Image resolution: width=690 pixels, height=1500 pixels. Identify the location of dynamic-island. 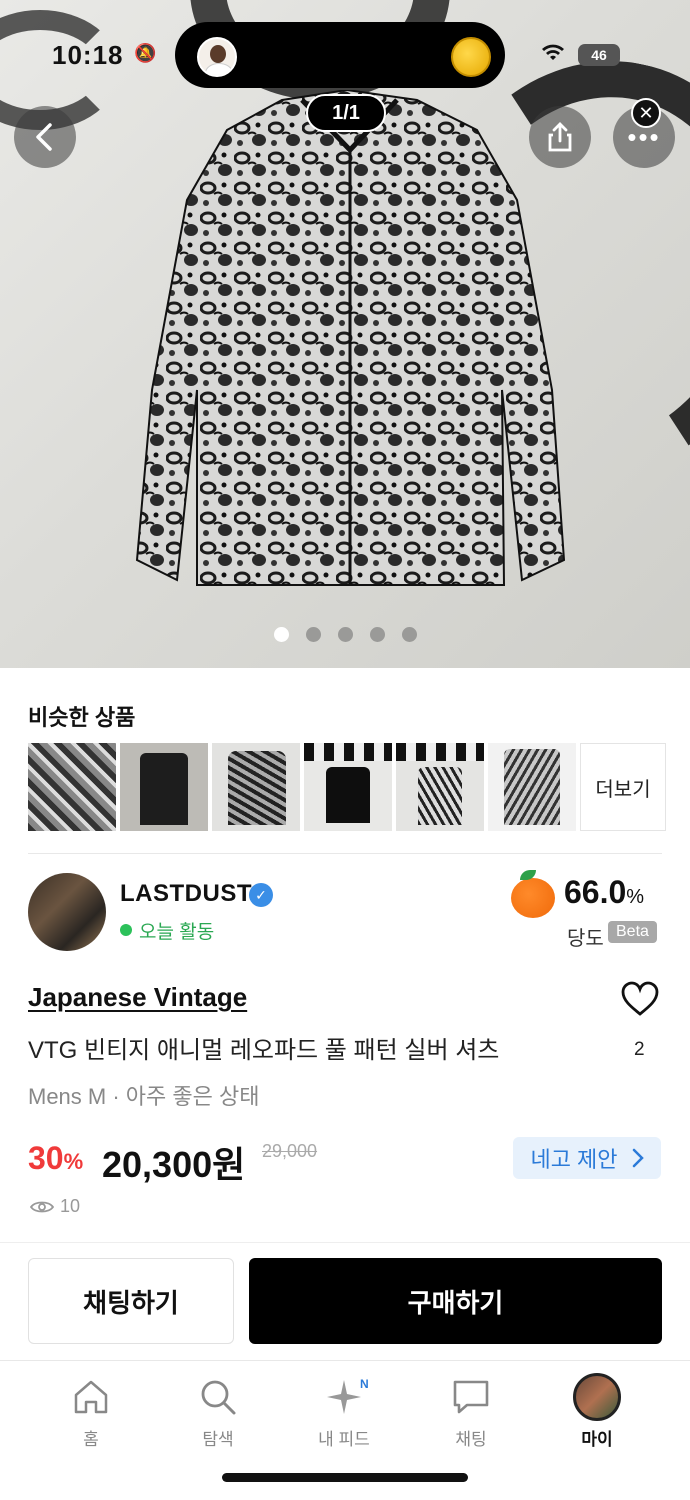
(340, 55).